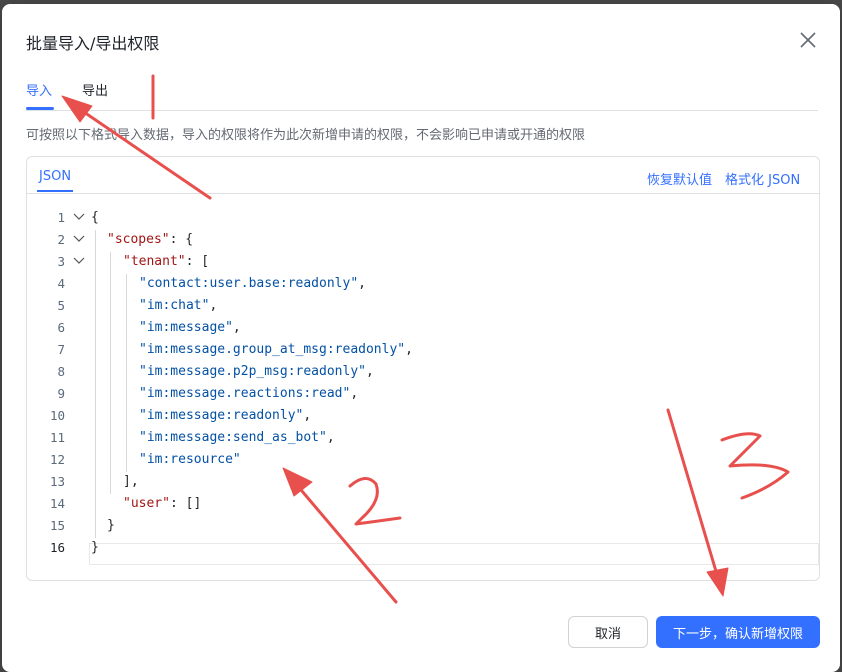 This screenshot has width=842, height=672. I want to click on code-line: 2 "scopes": {, so click(125, 239).